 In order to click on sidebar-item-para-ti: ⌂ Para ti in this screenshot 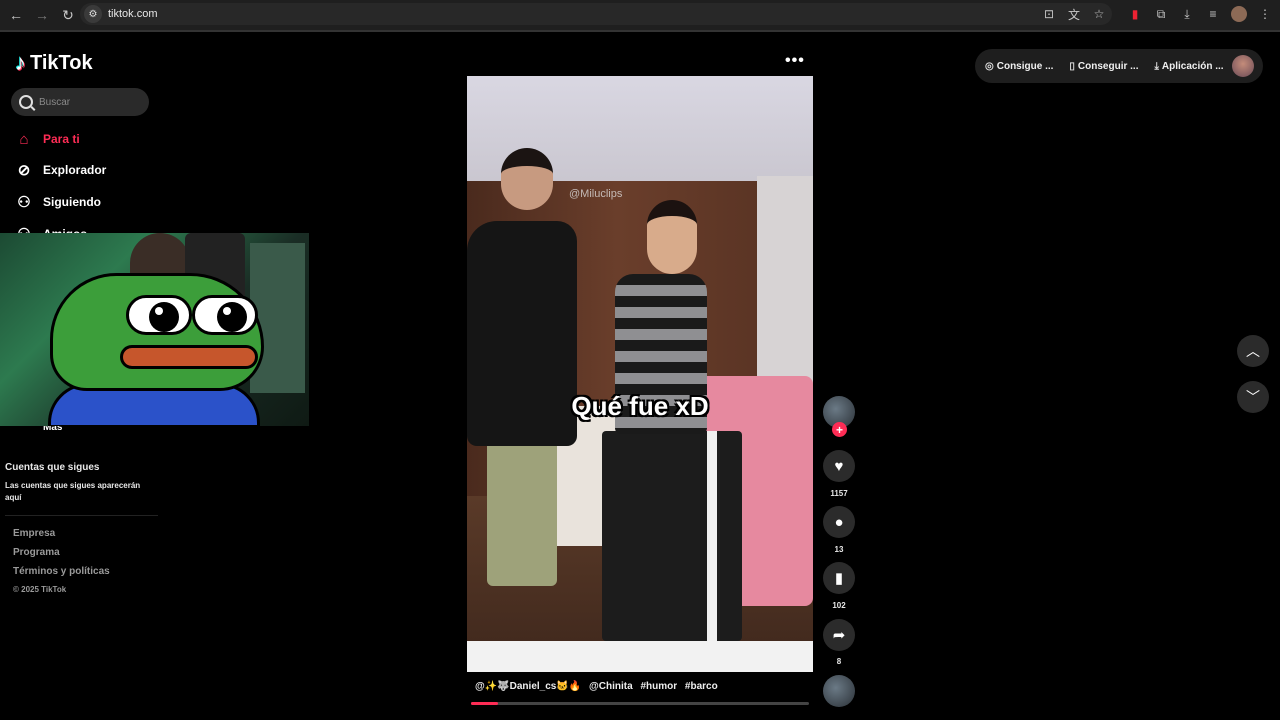, I will do `click(47, 139)`.